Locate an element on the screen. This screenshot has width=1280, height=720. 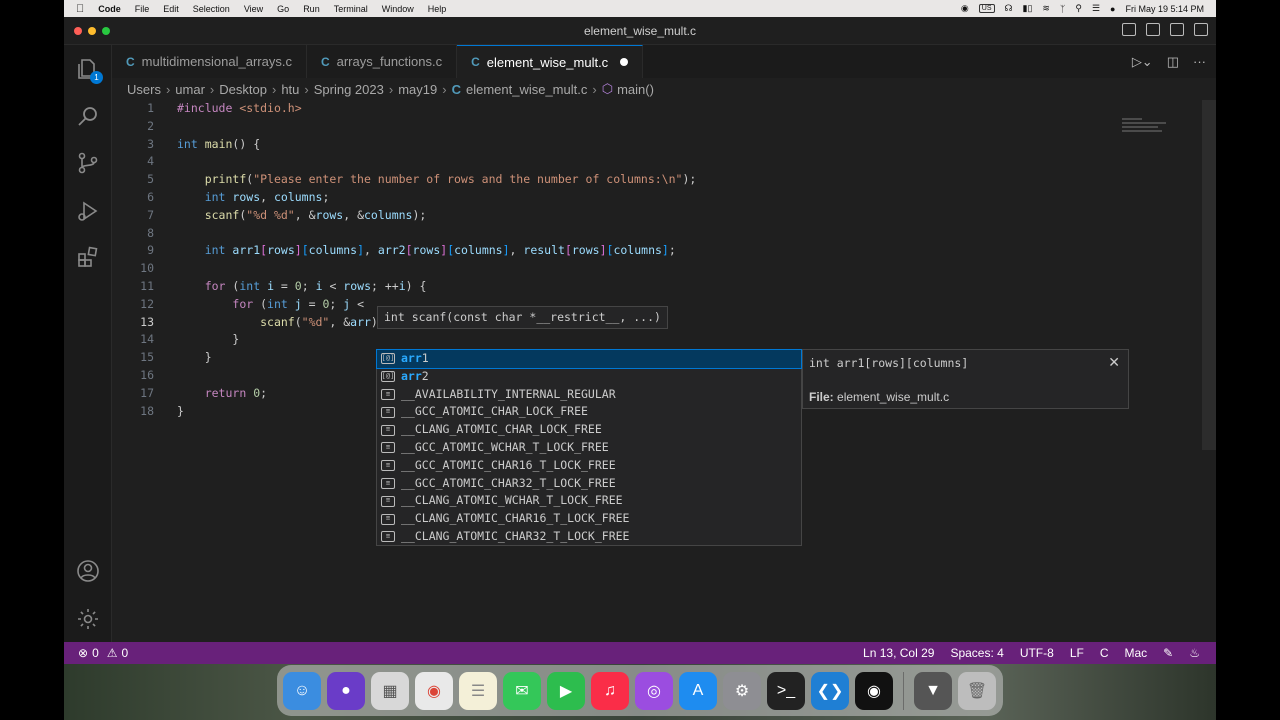
tab-arrays-functions: C arrays_functions.c is located at coordinates (382, 61).